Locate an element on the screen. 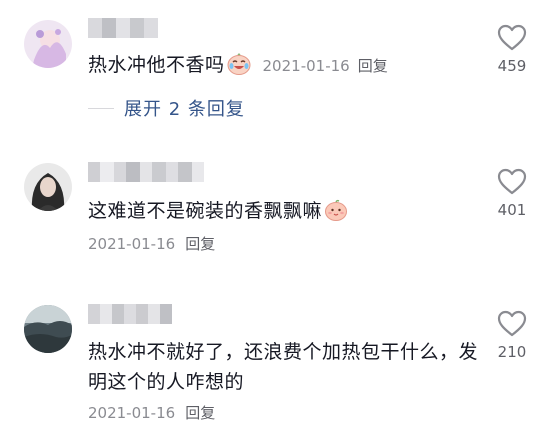 The image size is (552, 431). comment-text: 热水冲他不香吗 2021-01-16 回复 is located at coordinates (288, 67).